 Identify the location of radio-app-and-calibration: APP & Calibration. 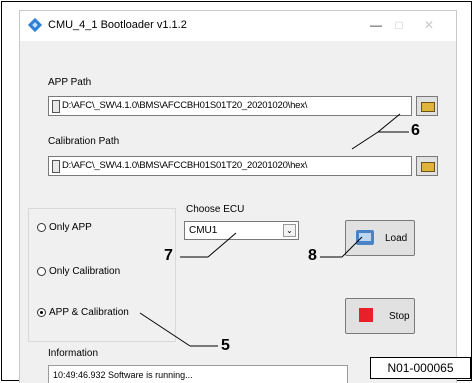
(83, 312).